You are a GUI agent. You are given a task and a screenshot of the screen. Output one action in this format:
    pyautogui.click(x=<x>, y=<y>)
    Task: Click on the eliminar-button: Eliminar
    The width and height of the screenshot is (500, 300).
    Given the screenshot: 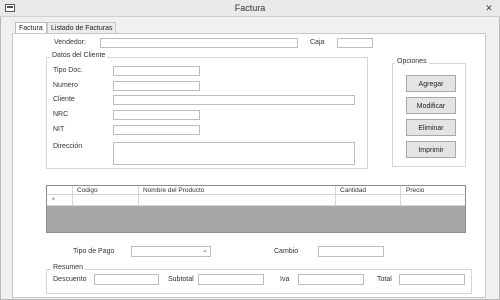 What is the action you would take?
    pyautogui.click(x=431, y=127)
    